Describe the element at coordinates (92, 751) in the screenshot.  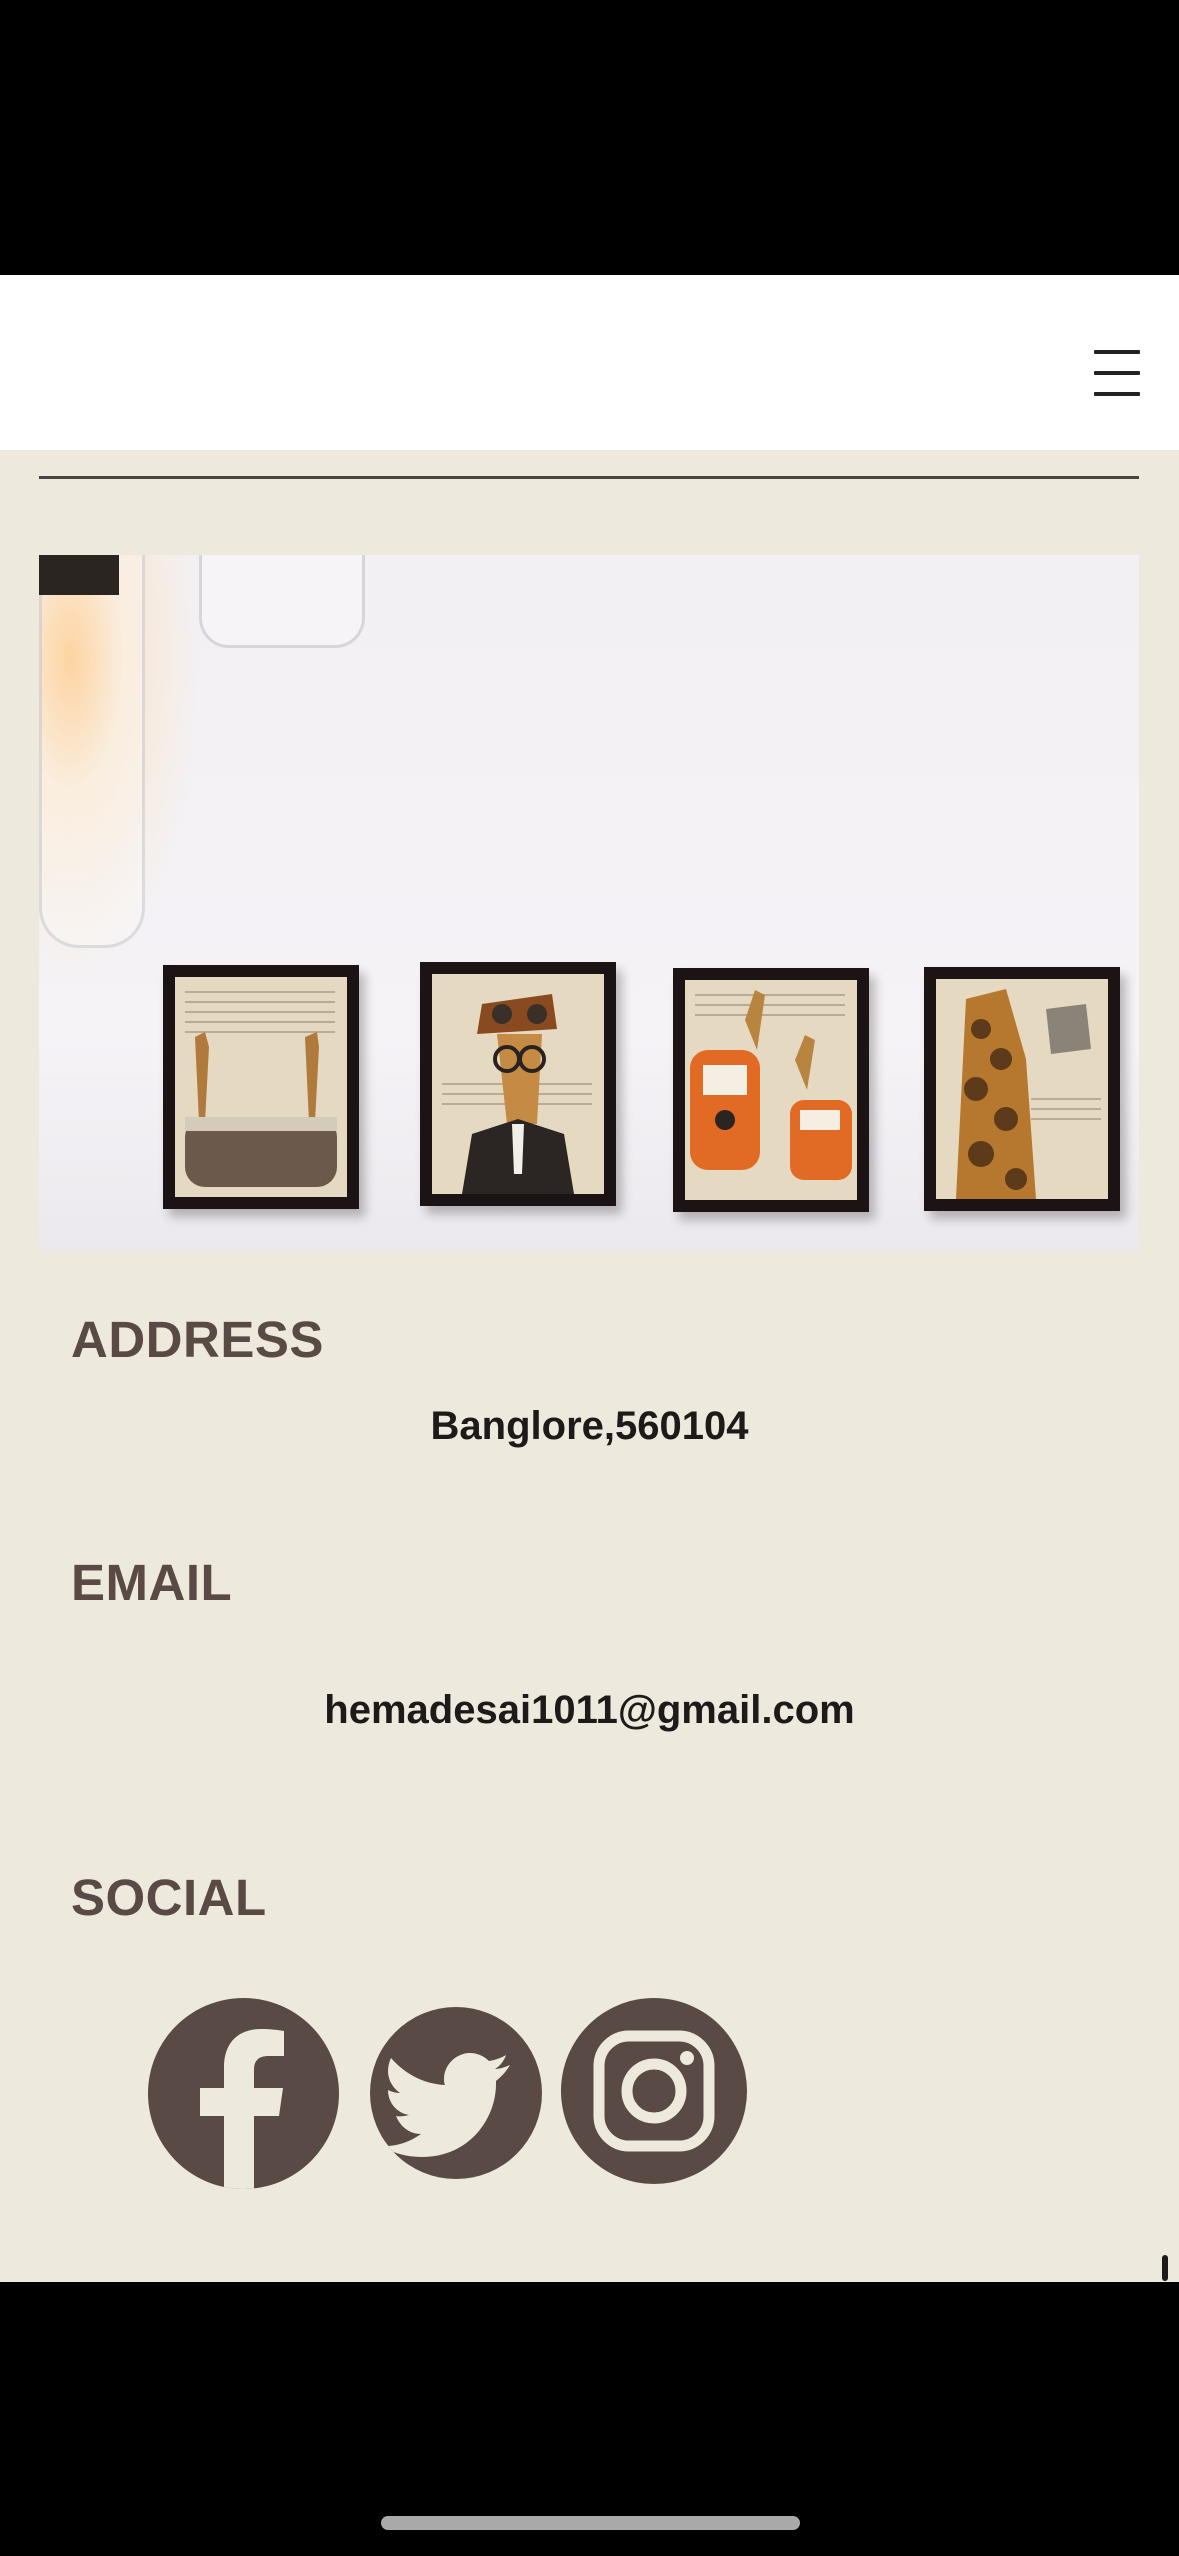
I see `pendant-lamp` at that location.